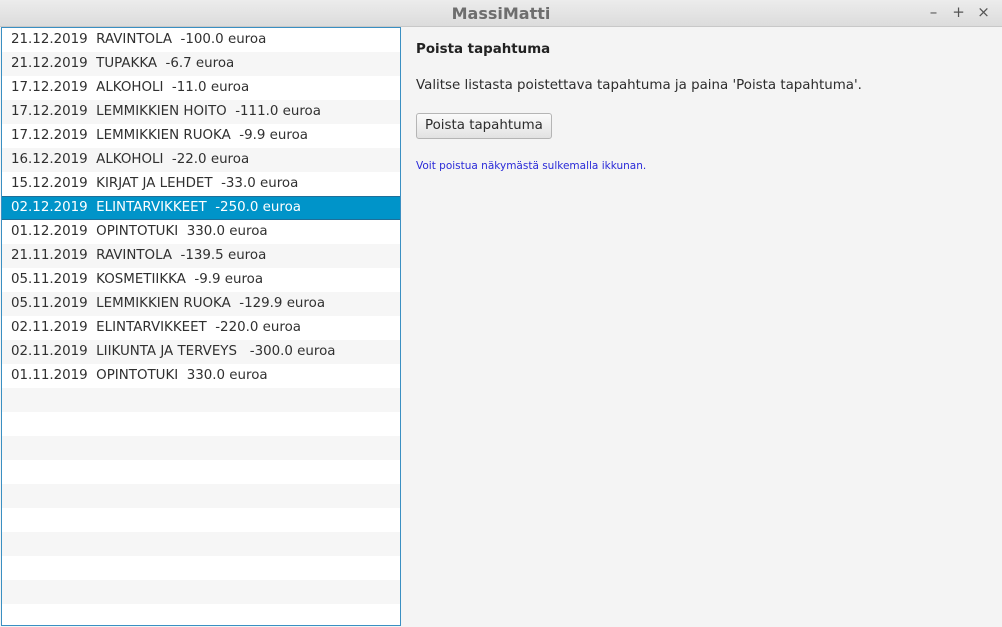  Describe the element at coordinates (484, 126) in the screenshot. I see `delete-event-button: Poista tapahtuma` at that location.